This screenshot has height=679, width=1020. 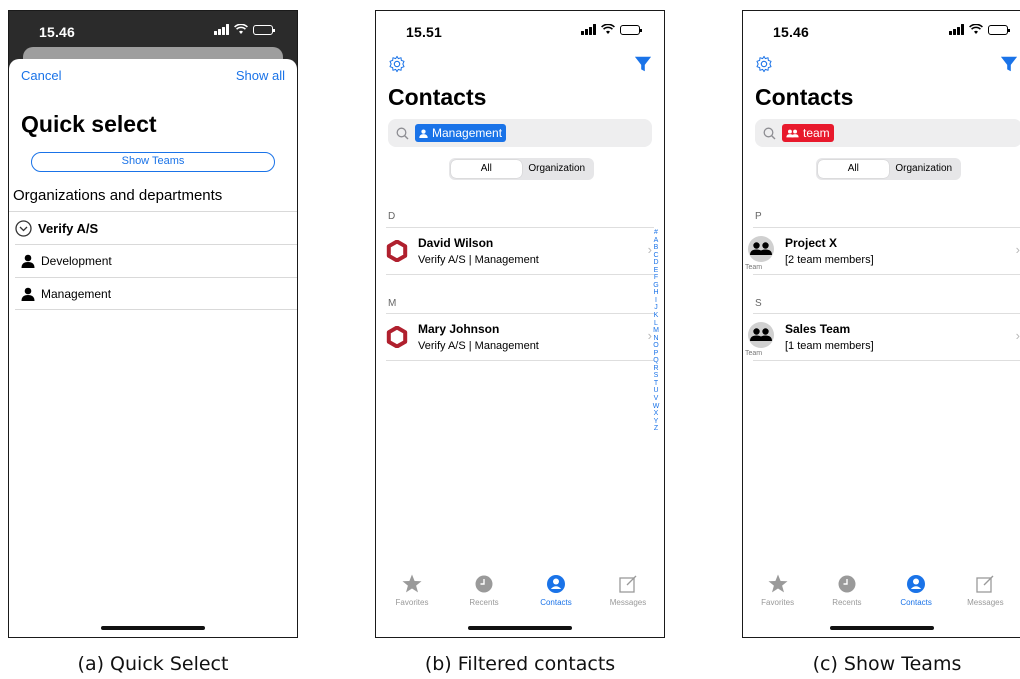 What do you see at coordinates (985, 602) in the screenshot?
I see `tab-label: Messages` at bounding box center [985, 602].